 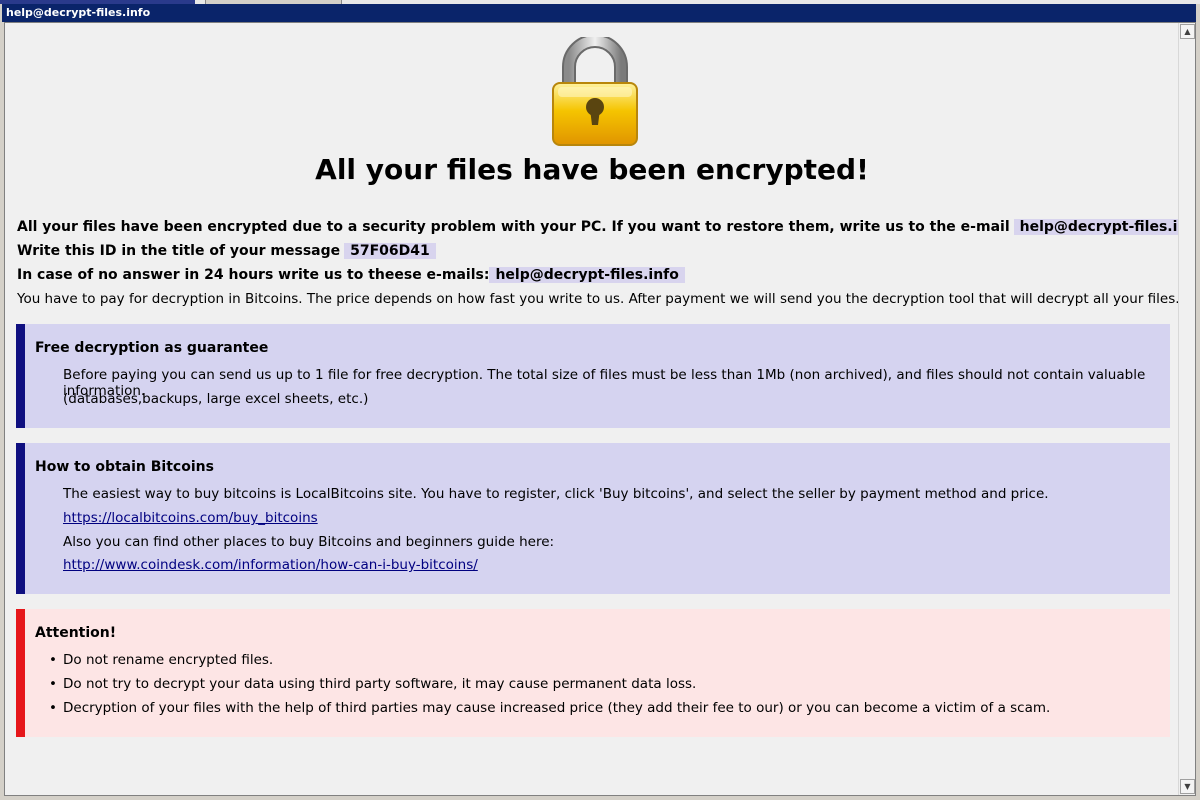 What do you see at coordinates (1186, 409) in the screenshot?
I see `vertical-scrollbar: ▲ ▼` at bounding box center [1186, 409].